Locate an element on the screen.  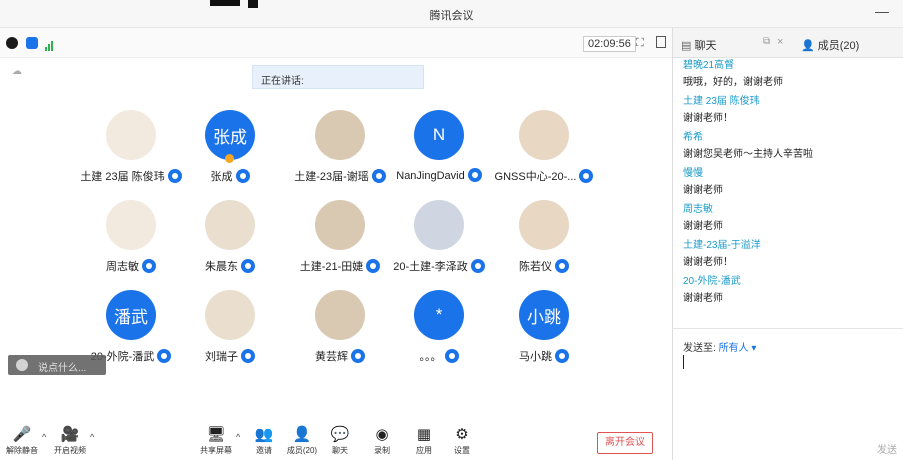
leave-meeting-button: 离开会议 is located at coordinates (625, 443).